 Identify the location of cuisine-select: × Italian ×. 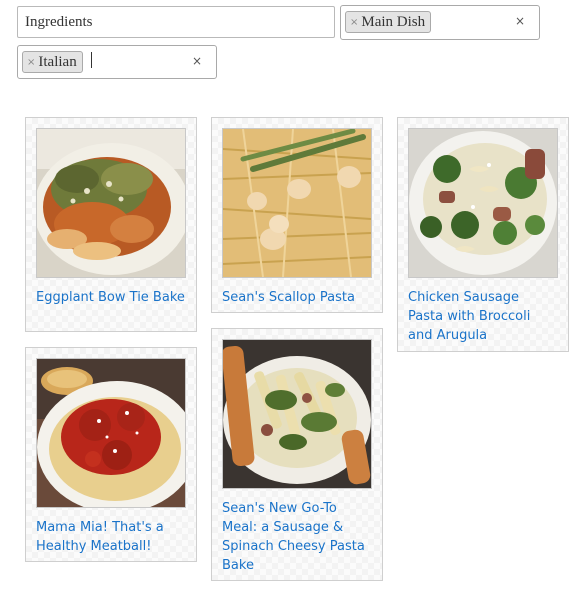
(117, 62).